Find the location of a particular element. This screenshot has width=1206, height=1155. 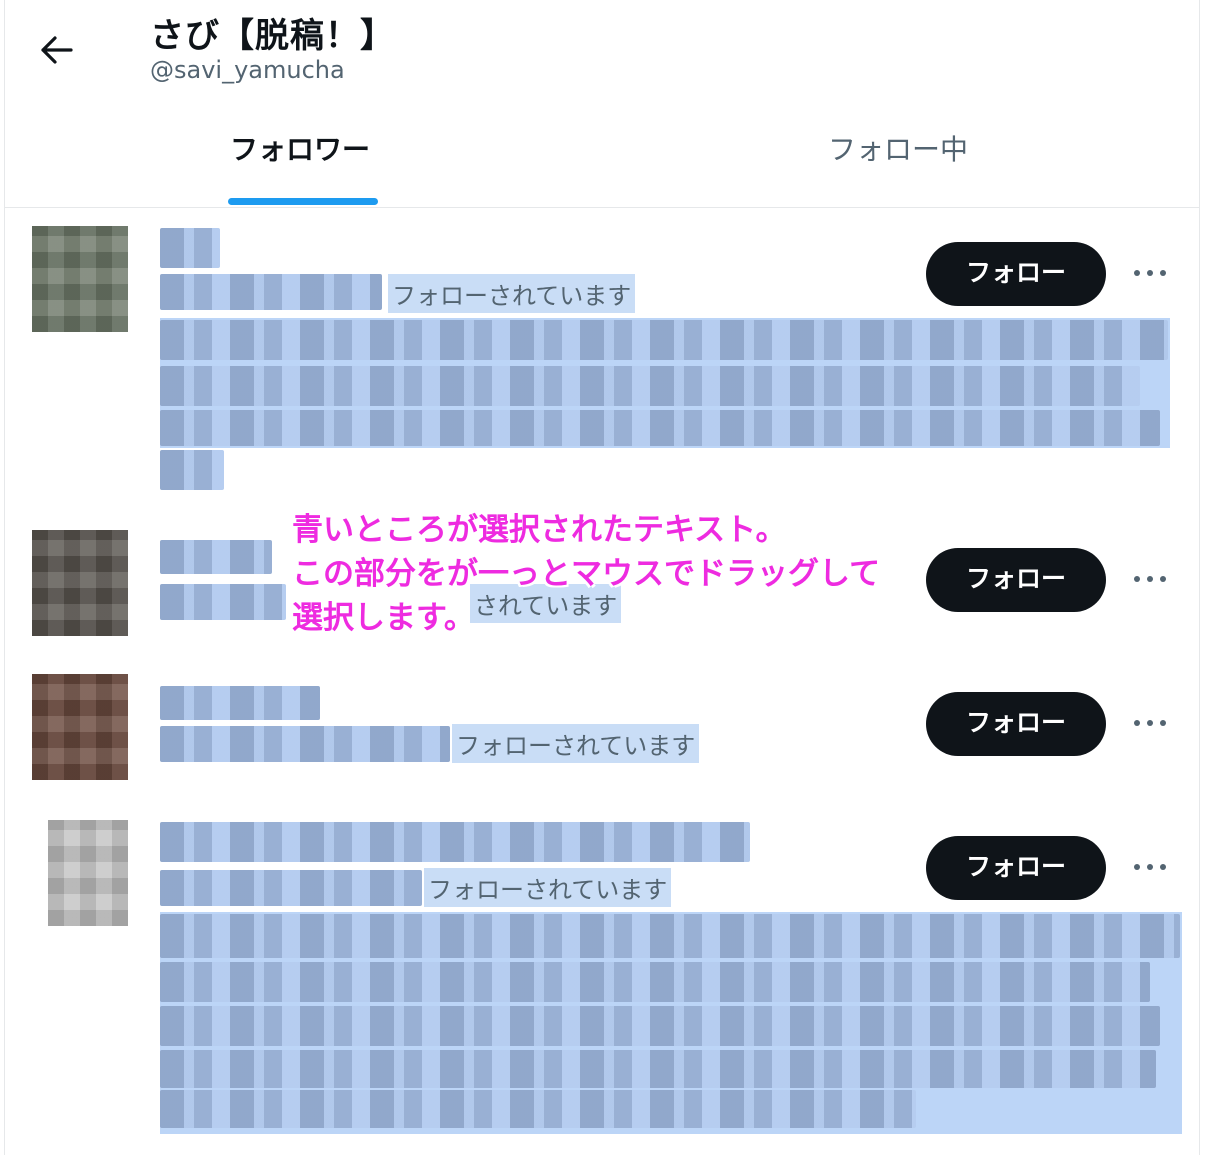

tab-divider is located at coordinates (602, 207).